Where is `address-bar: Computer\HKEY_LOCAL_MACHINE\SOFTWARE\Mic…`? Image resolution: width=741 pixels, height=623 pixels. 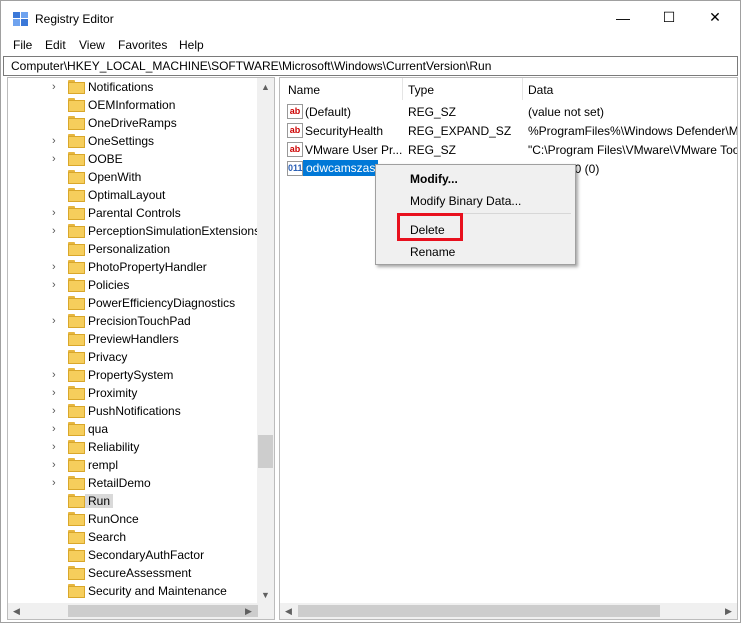 address-bar: Computer\HKEY_LOCAL_MACHINE\SOFTWARE\Mic… is located at coordinates (370, 66).